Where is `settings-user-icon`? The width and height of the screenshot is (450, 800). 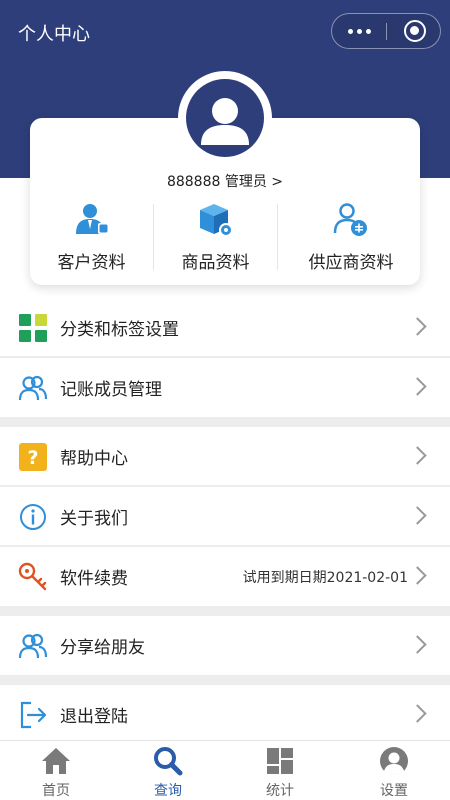 settings-user-icon is located at coordinates (394, 761).